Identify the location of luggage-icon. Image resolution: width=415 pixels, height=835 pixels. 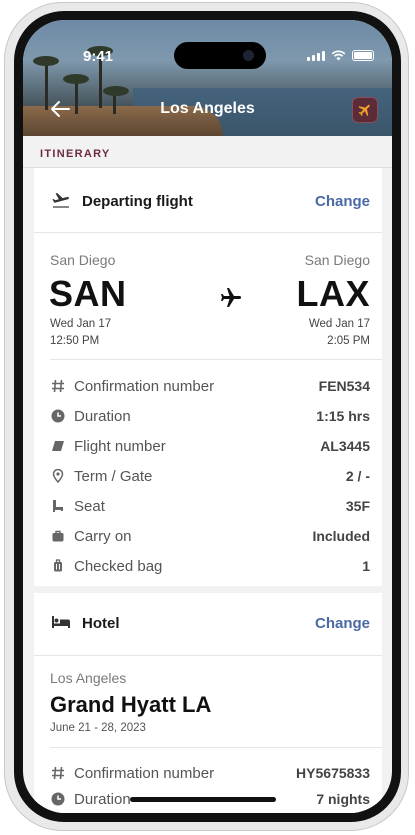
(58, 565).